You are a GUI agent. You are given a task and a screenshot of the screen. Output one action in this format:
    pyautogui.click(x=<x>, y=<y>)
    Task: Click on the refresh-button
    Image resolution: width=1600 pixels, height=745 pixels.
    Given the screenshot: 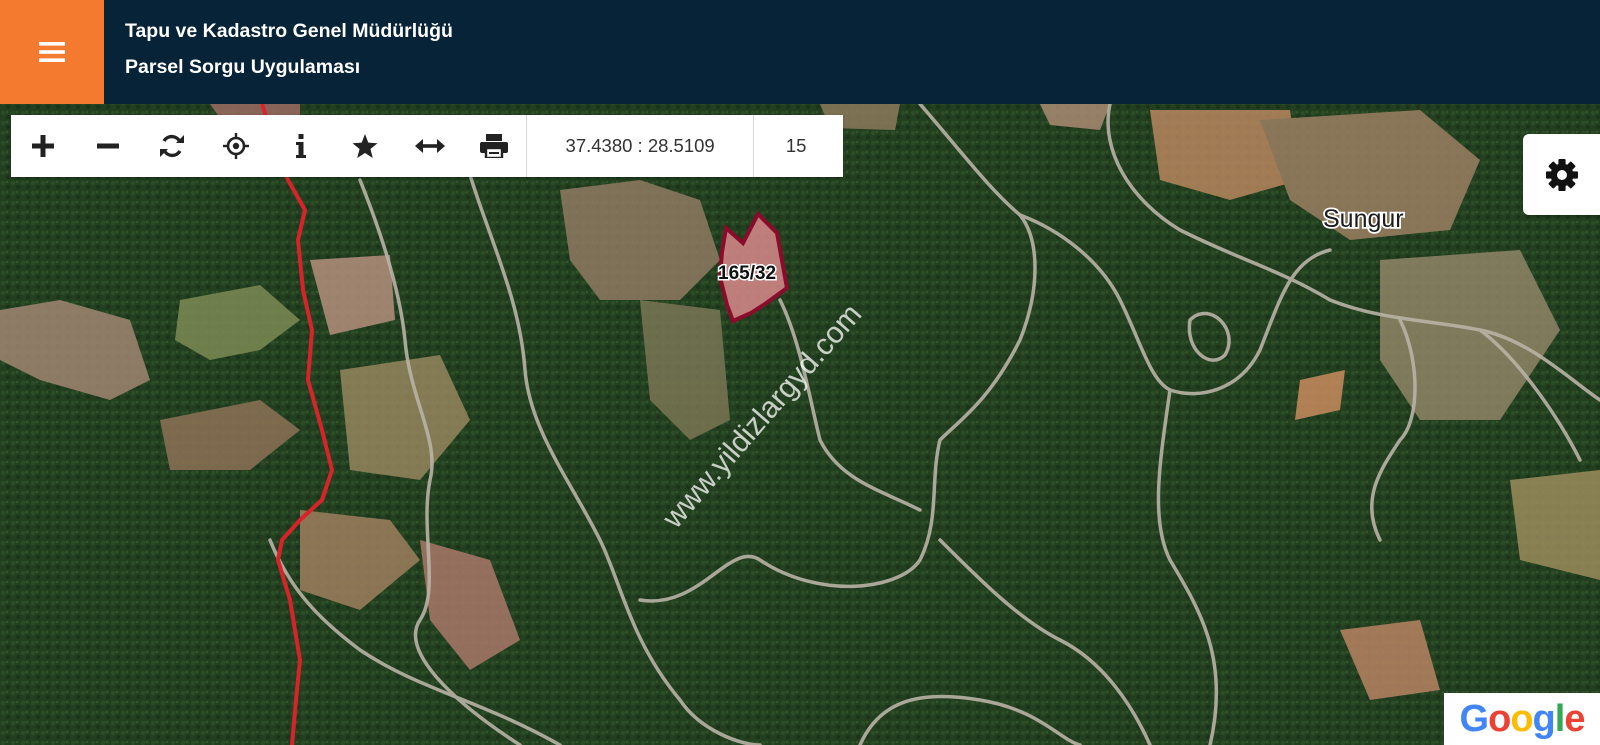 What is the action you would take?
    pyautogui.click(x=172, y=146)
    